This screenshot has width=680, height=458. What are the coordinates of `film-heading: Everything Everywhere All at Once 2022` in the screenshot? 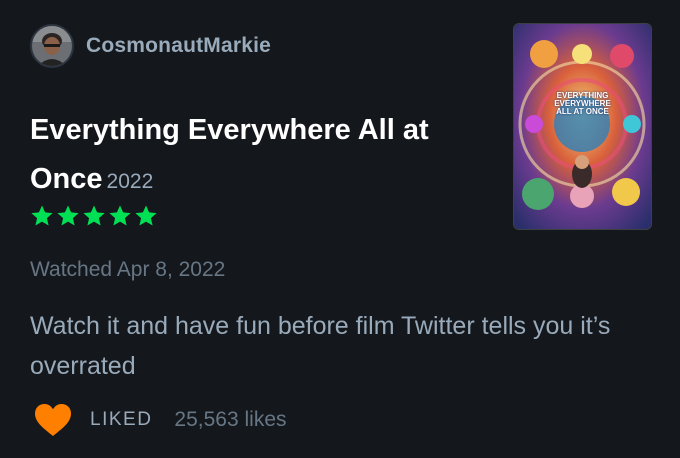 It's located at (265, 157).